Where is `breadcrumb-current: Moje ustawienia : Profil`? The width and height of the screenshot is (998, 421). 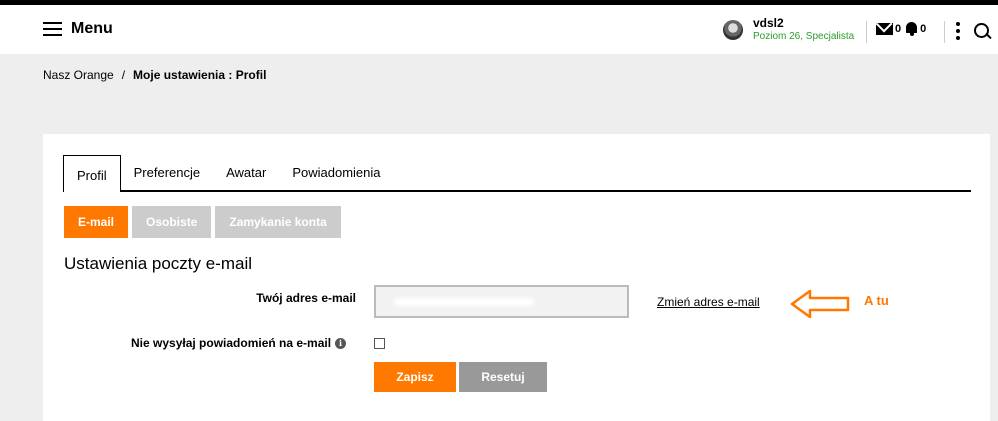
breadcrumb-current: Moje ustawienia : Profil is located at coordinates (200, 75).